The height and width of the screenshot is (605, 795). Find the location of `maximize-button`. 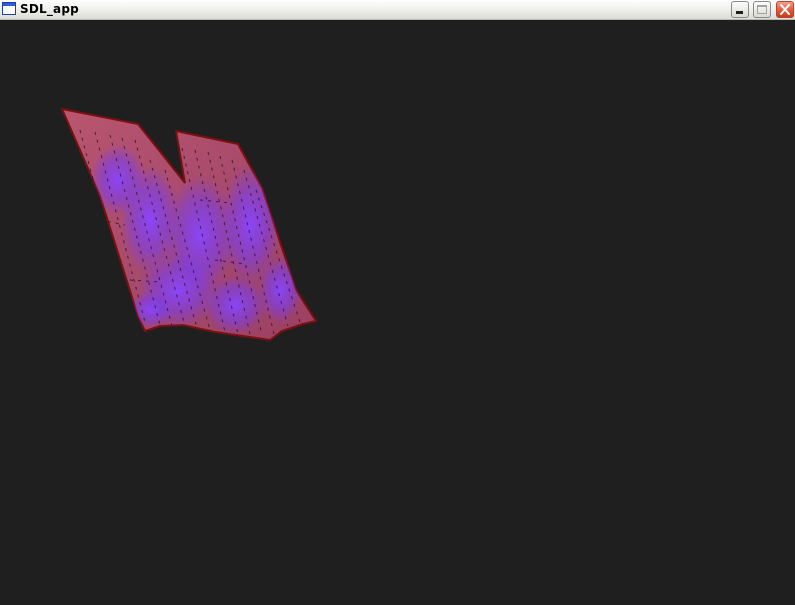

maximize-button is located at coordinates (762, 9).